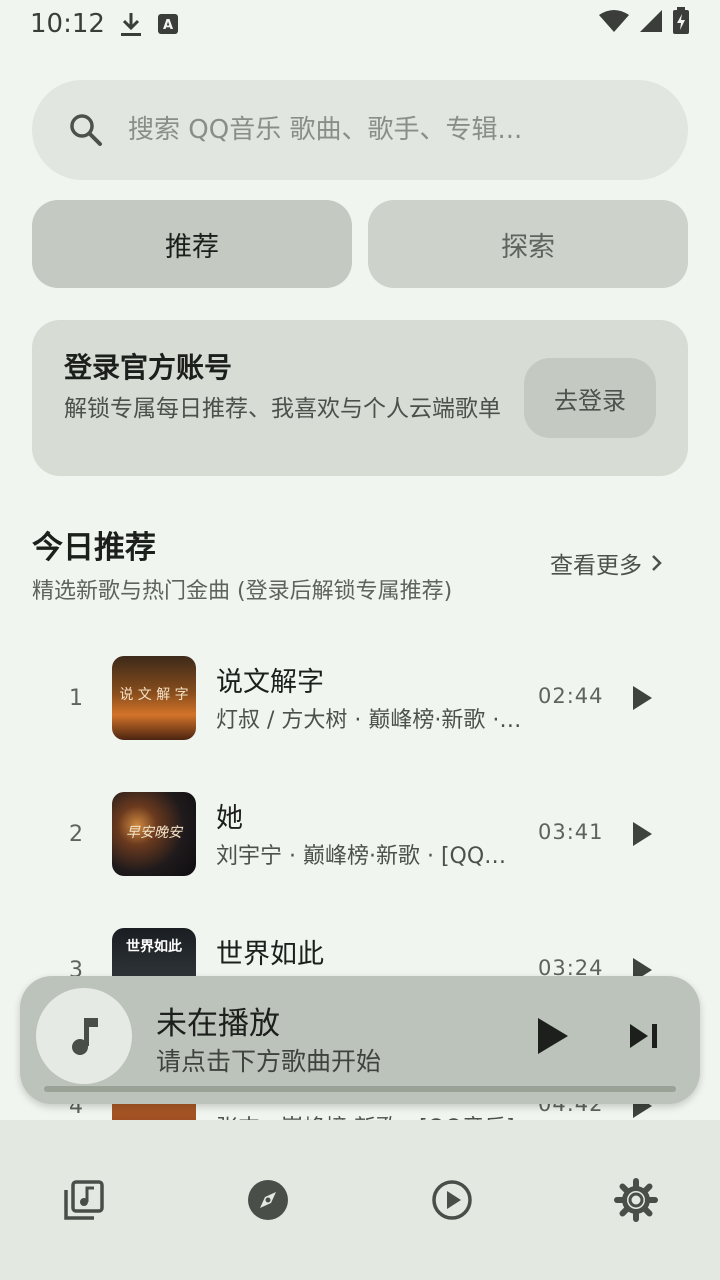 This screenshot has height=1280, width=720. I want to click on settings-gear-icon, so click(636, 1200).